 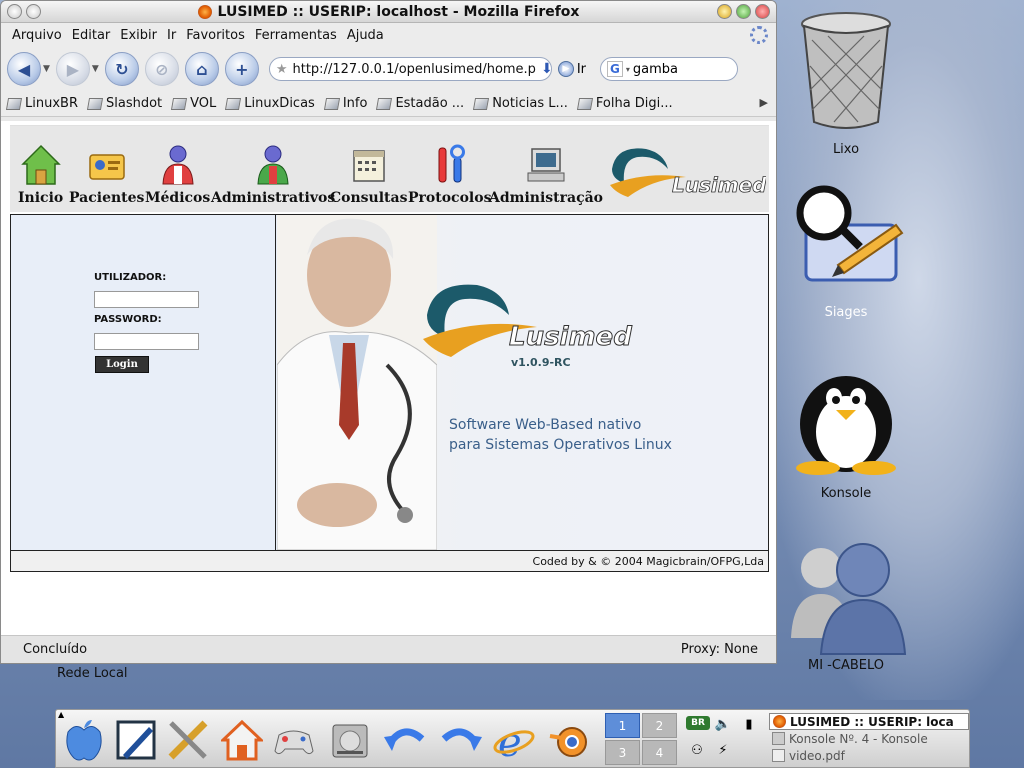 I want to click on desktop-3-button: 3, so click(x=622, y=752).